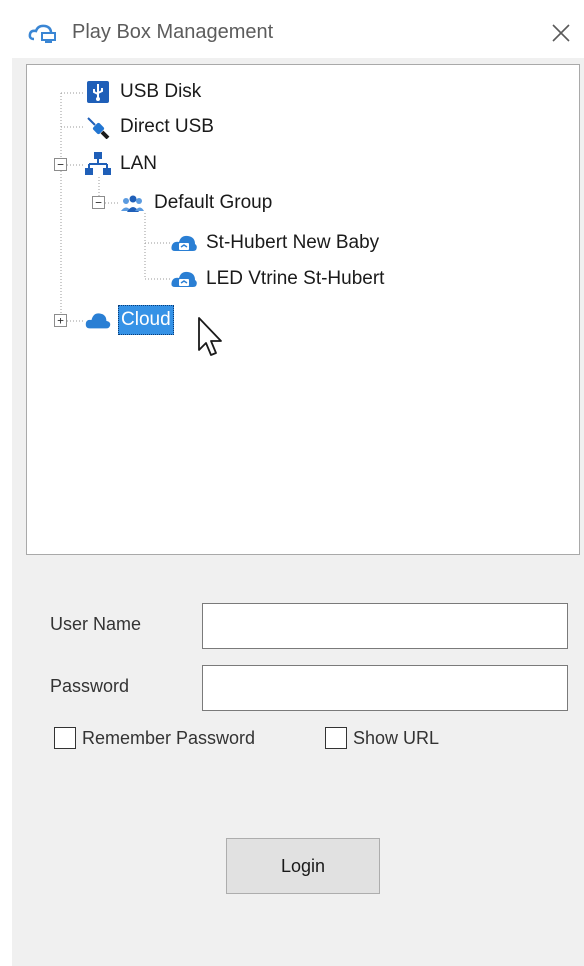 The height and width of the screenshot is (966, 584). Describe the element at coordinates (96, 624) in the screenshot. I see `username-label: User Name` at that location.